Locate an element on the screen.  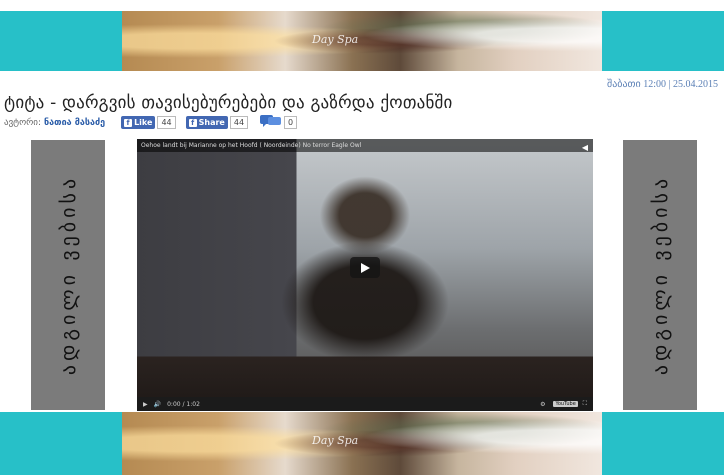
fb-like-button: f Like is located at coordinates (138, 122).